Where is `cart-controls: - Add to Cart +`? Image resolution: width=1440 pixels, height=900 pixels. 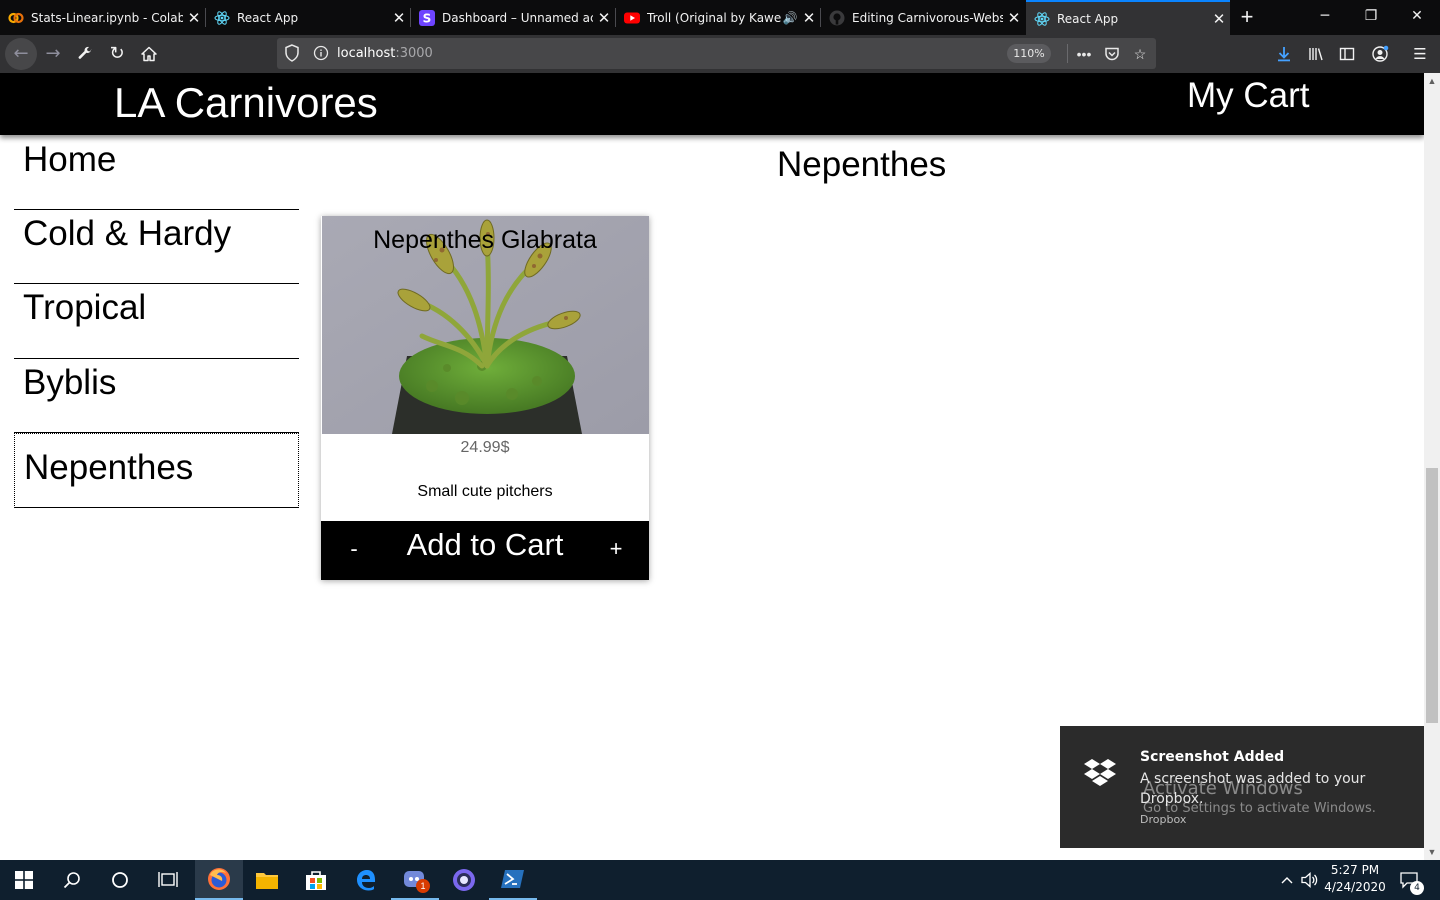 cart-controls: - Add to Cart + is located at coordinates (485, 550).